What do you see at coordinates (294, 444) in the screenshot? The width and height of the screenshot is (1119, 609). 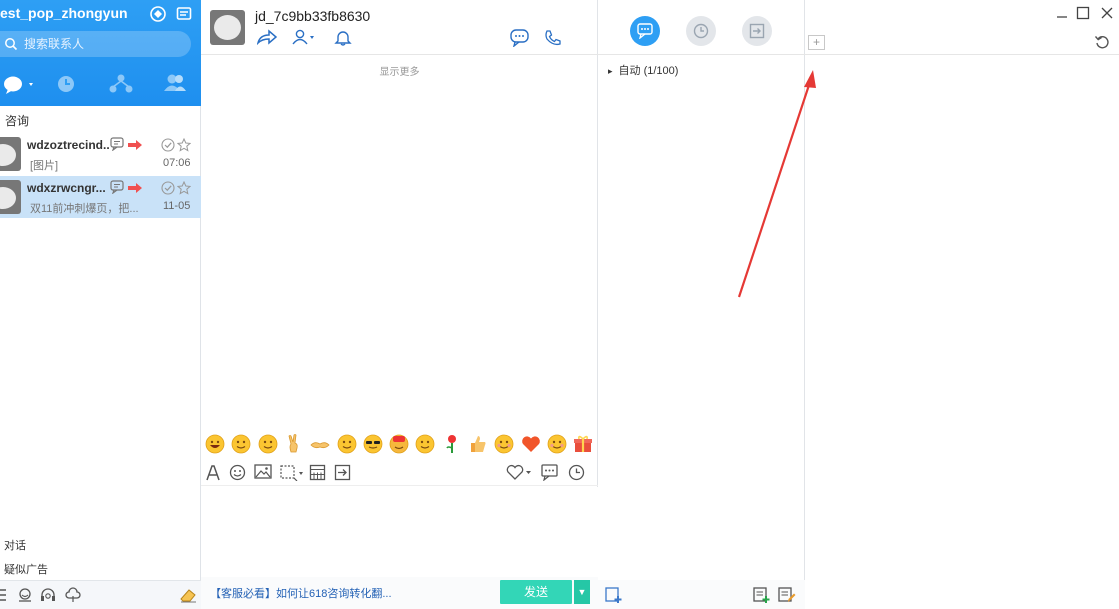 I see `emoji-victory-icon` at bounding box center [294, 444].